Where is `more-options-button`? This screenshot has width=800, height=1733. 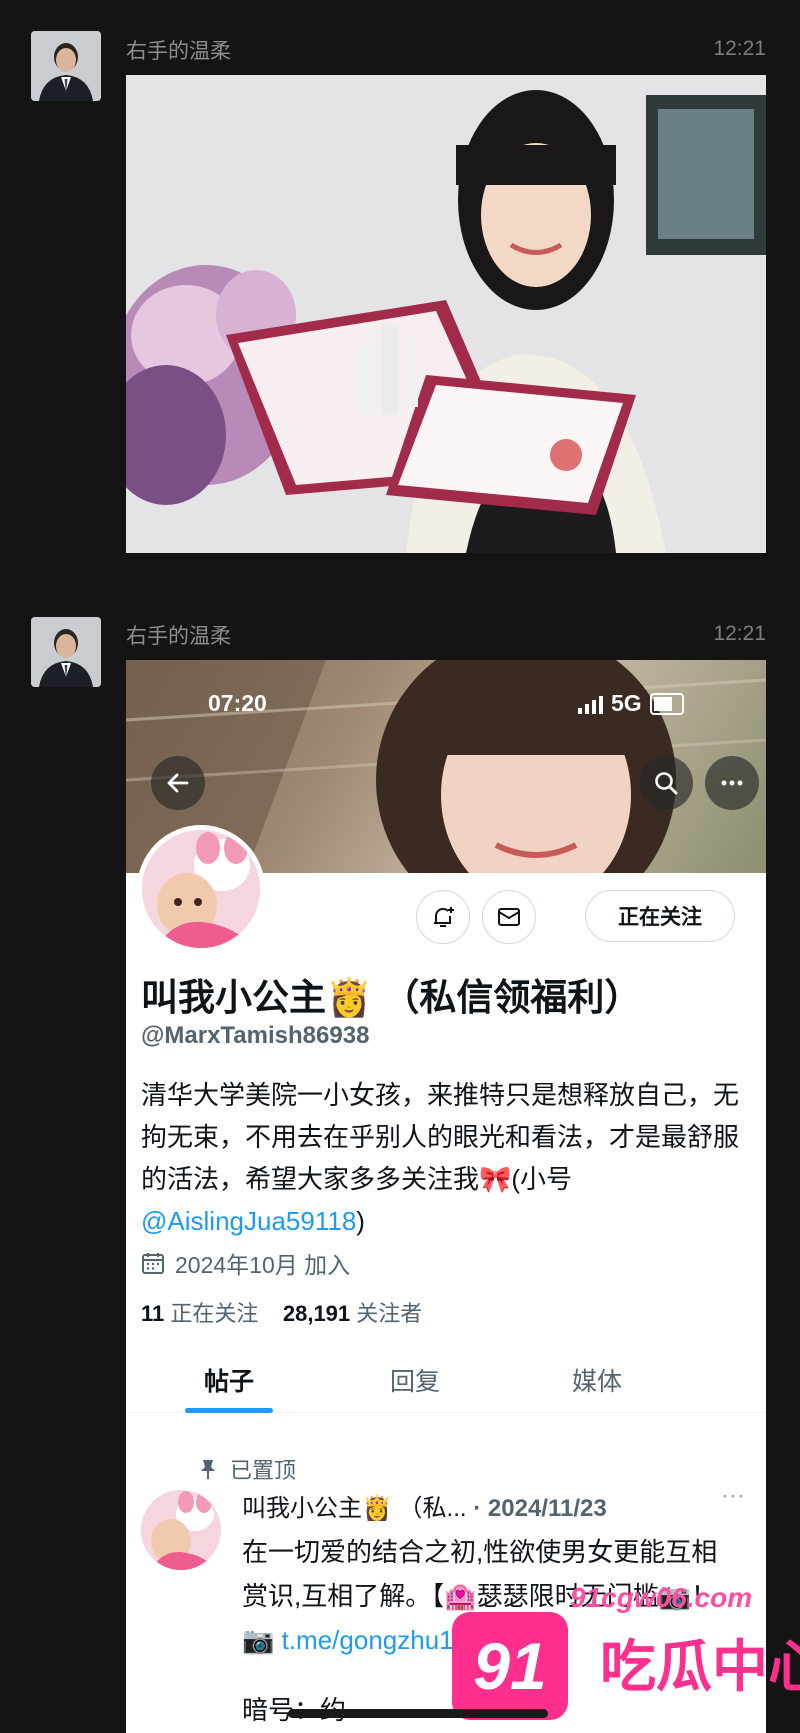
more-options-button is located at coordinates (732, 783).